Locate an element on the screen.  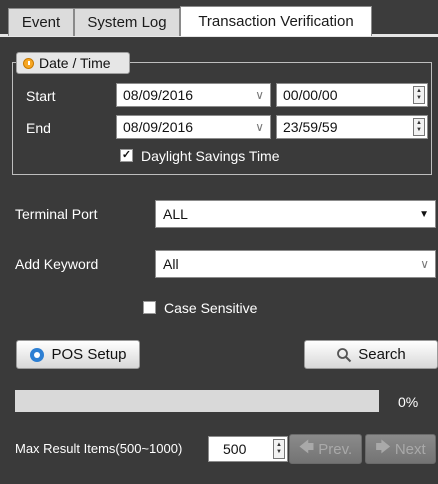
keyword-value: All is located at coordinates (171, 264).